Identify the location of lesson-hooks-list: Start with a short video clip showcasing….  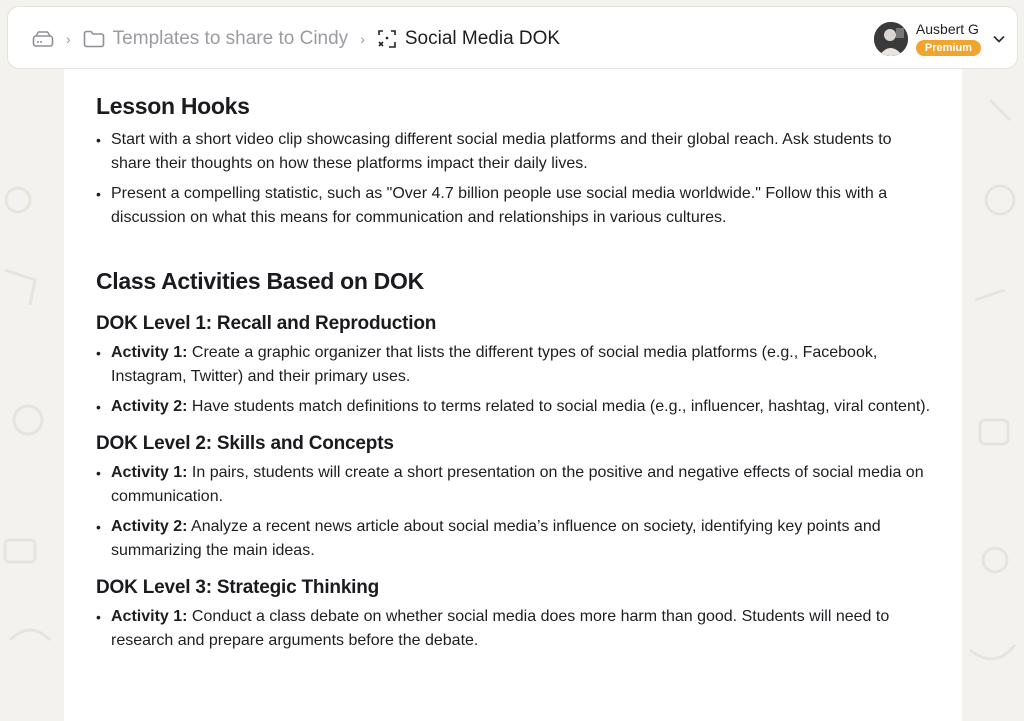
(516, 179).